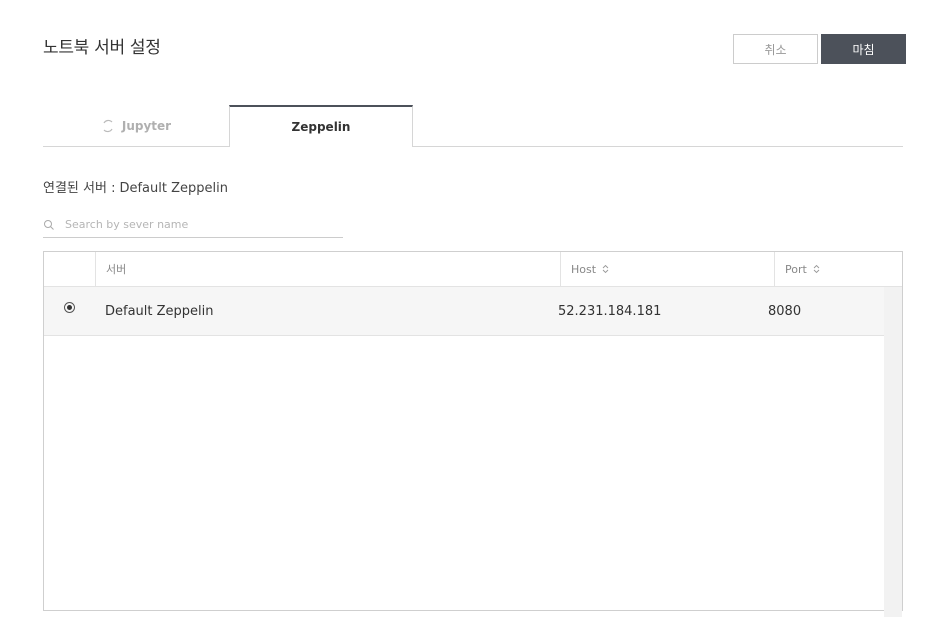 This screenshot has width=941, height=617. I want to click on column-header-port-label: Port, so click(796, 269).